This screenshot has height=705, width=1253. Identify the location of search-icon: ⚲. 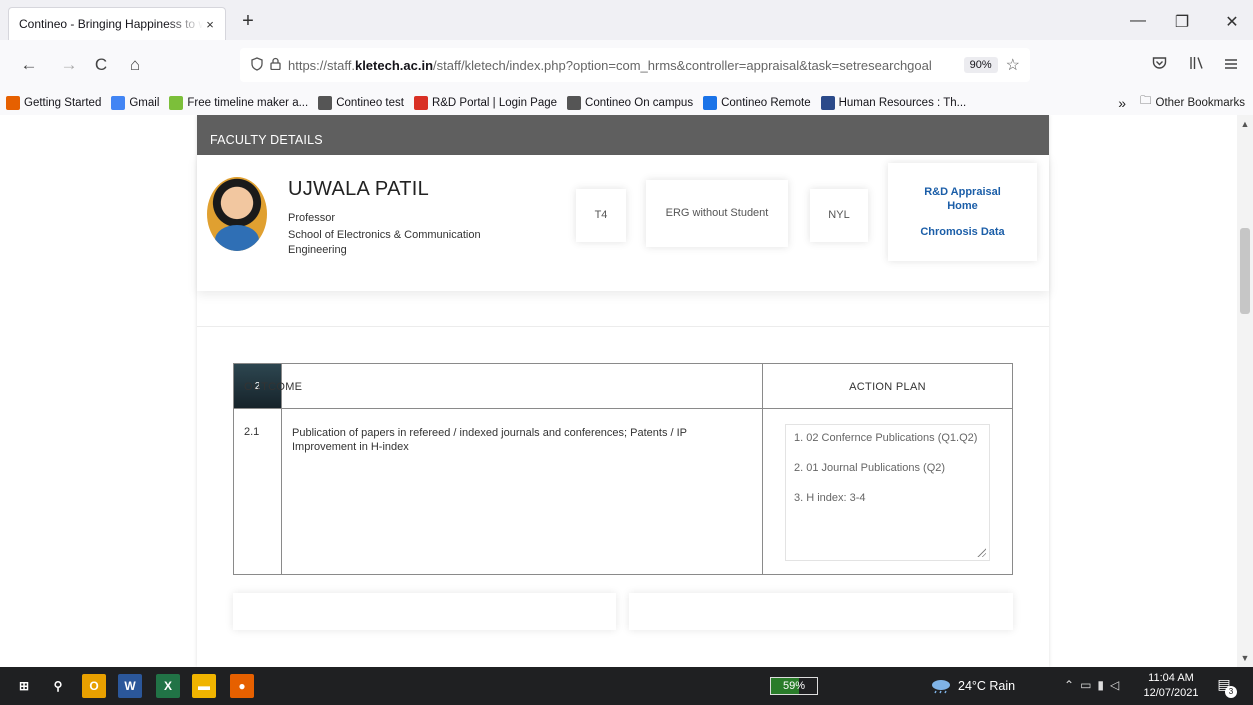
(58, 686).